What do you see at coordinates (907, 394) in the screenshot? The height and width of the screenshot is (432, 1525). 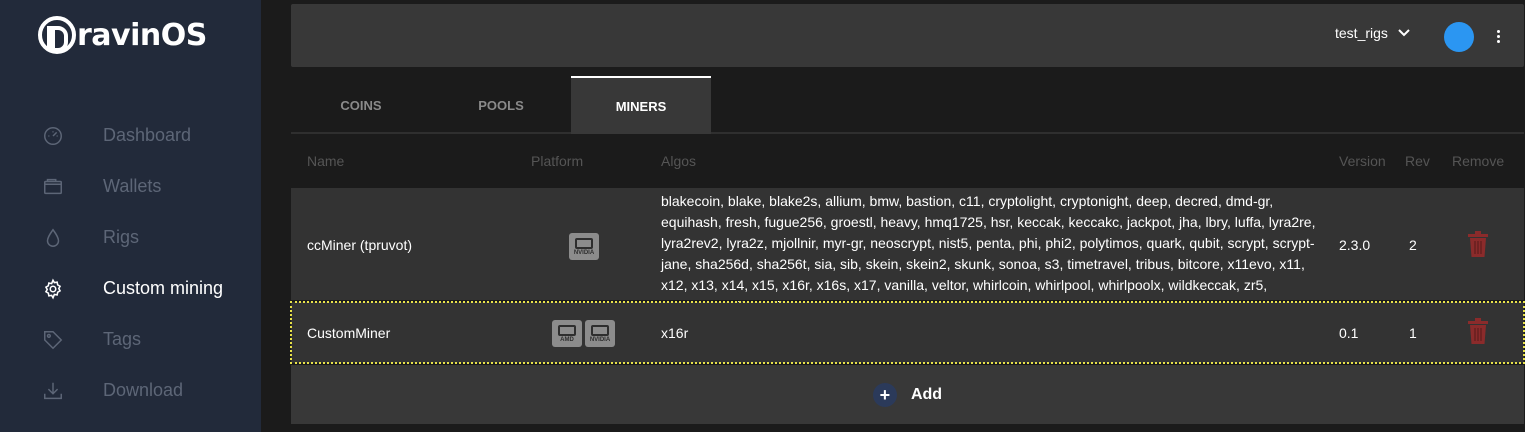 I see `add-miner-button: + Add` at bounding box center [907, 394].